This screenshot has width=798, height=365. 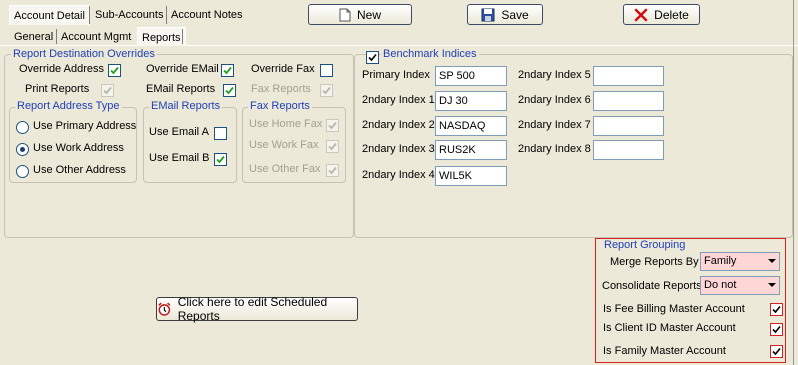 I want to click on subtab-reports: Reports, so click(x=161, y=36).